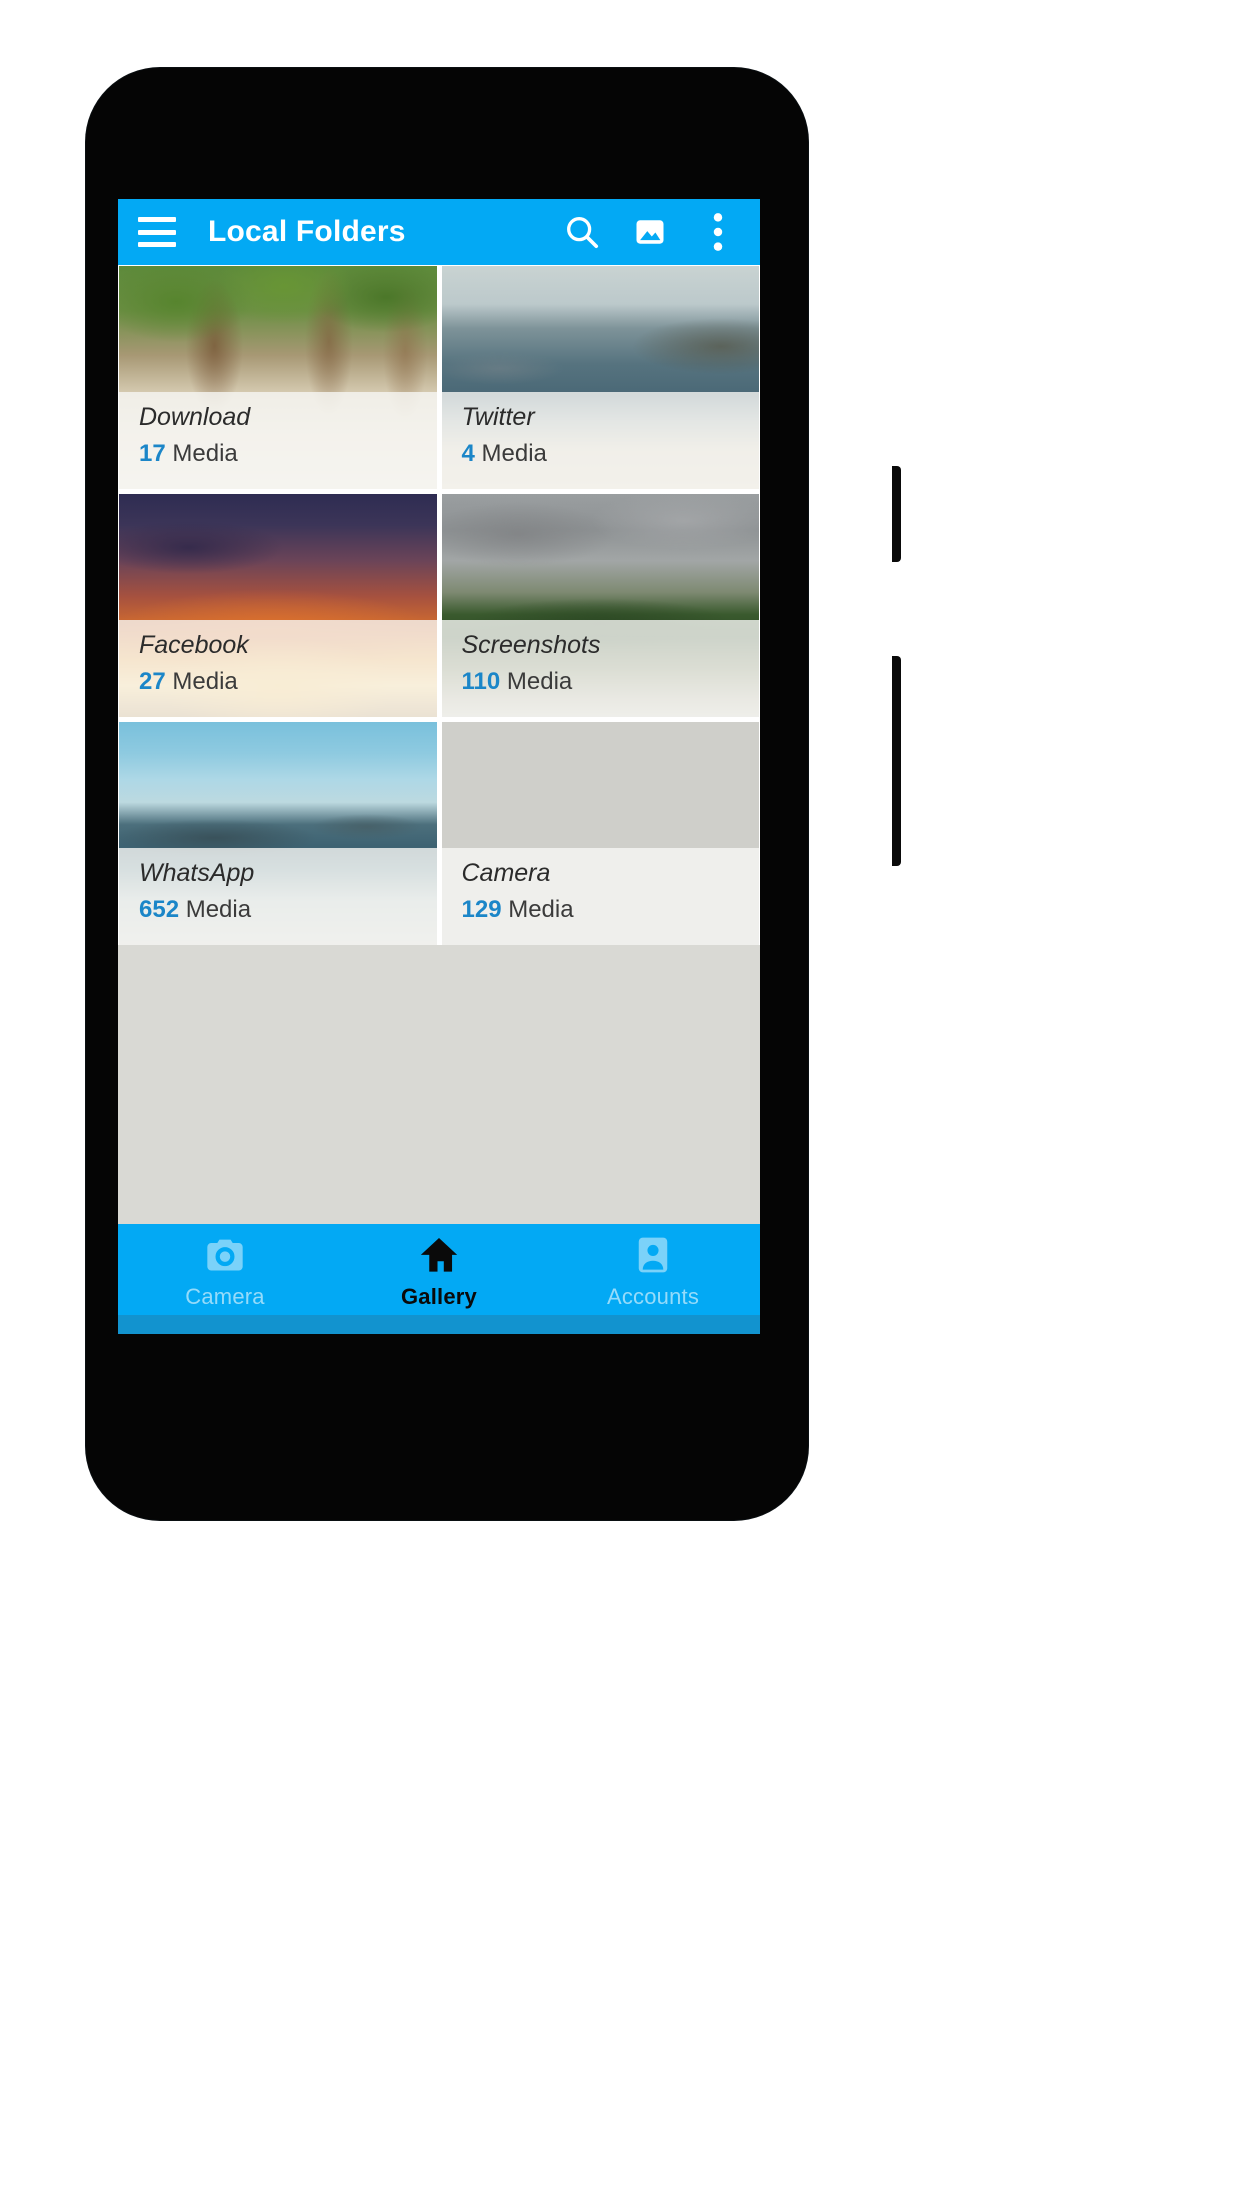  I want to click on nav-label: Gallery, so click(438, 1296).